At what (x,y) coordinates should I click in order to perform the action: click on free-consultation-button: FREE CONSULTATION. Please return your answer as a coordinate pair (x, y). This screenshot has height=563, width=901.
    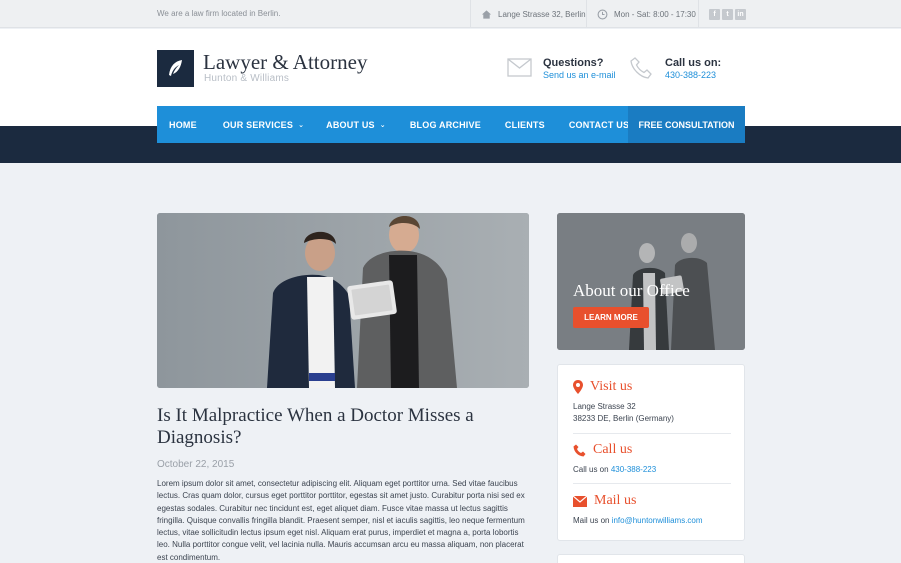
    Looking at the image, I should click on (686, 124).